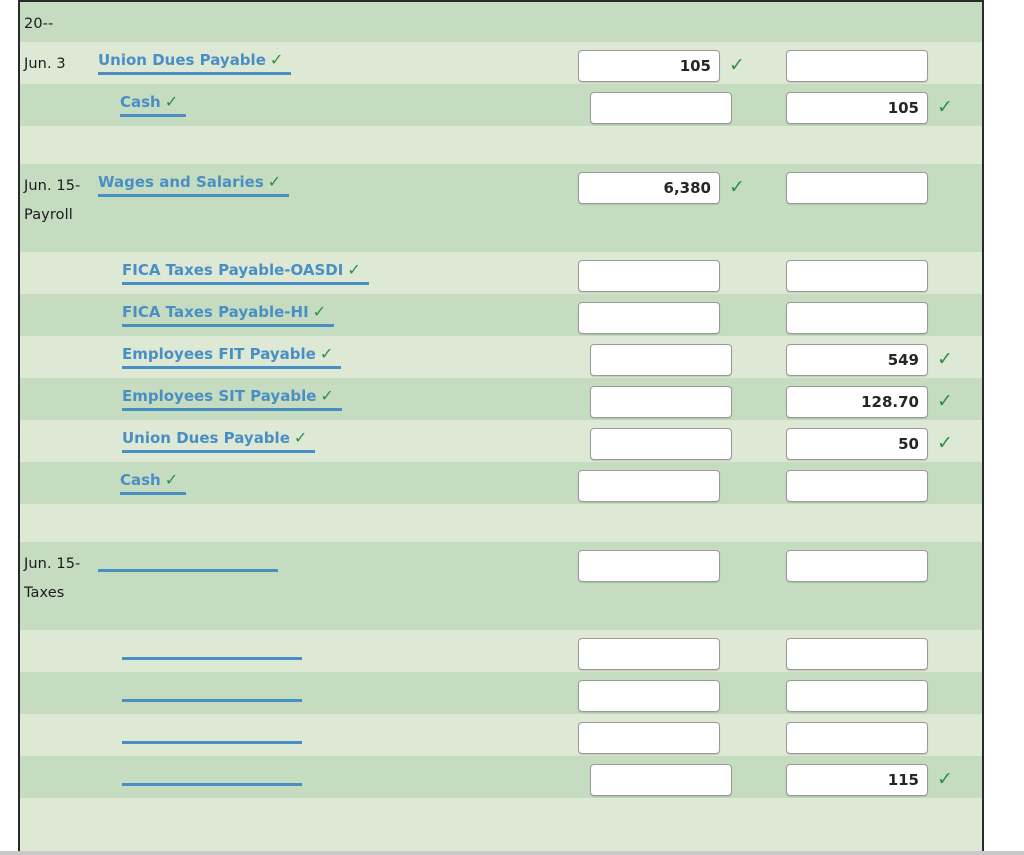  Describe the element at coordinates (232, 398) in the screenshot. I see `account-select-link: Employees SIT Payable ✓` at that location.